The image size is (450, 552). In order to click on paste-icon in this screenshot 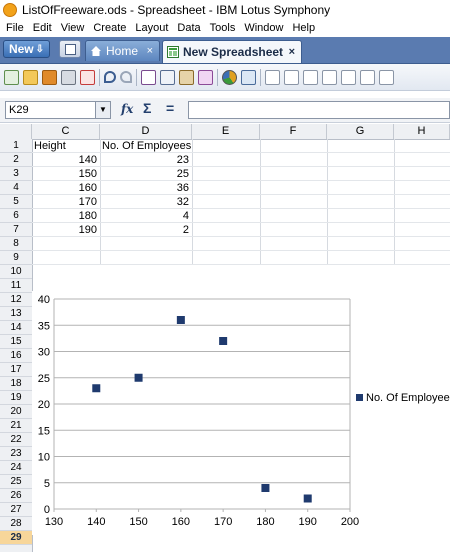, I will do `click(186, 77)`.